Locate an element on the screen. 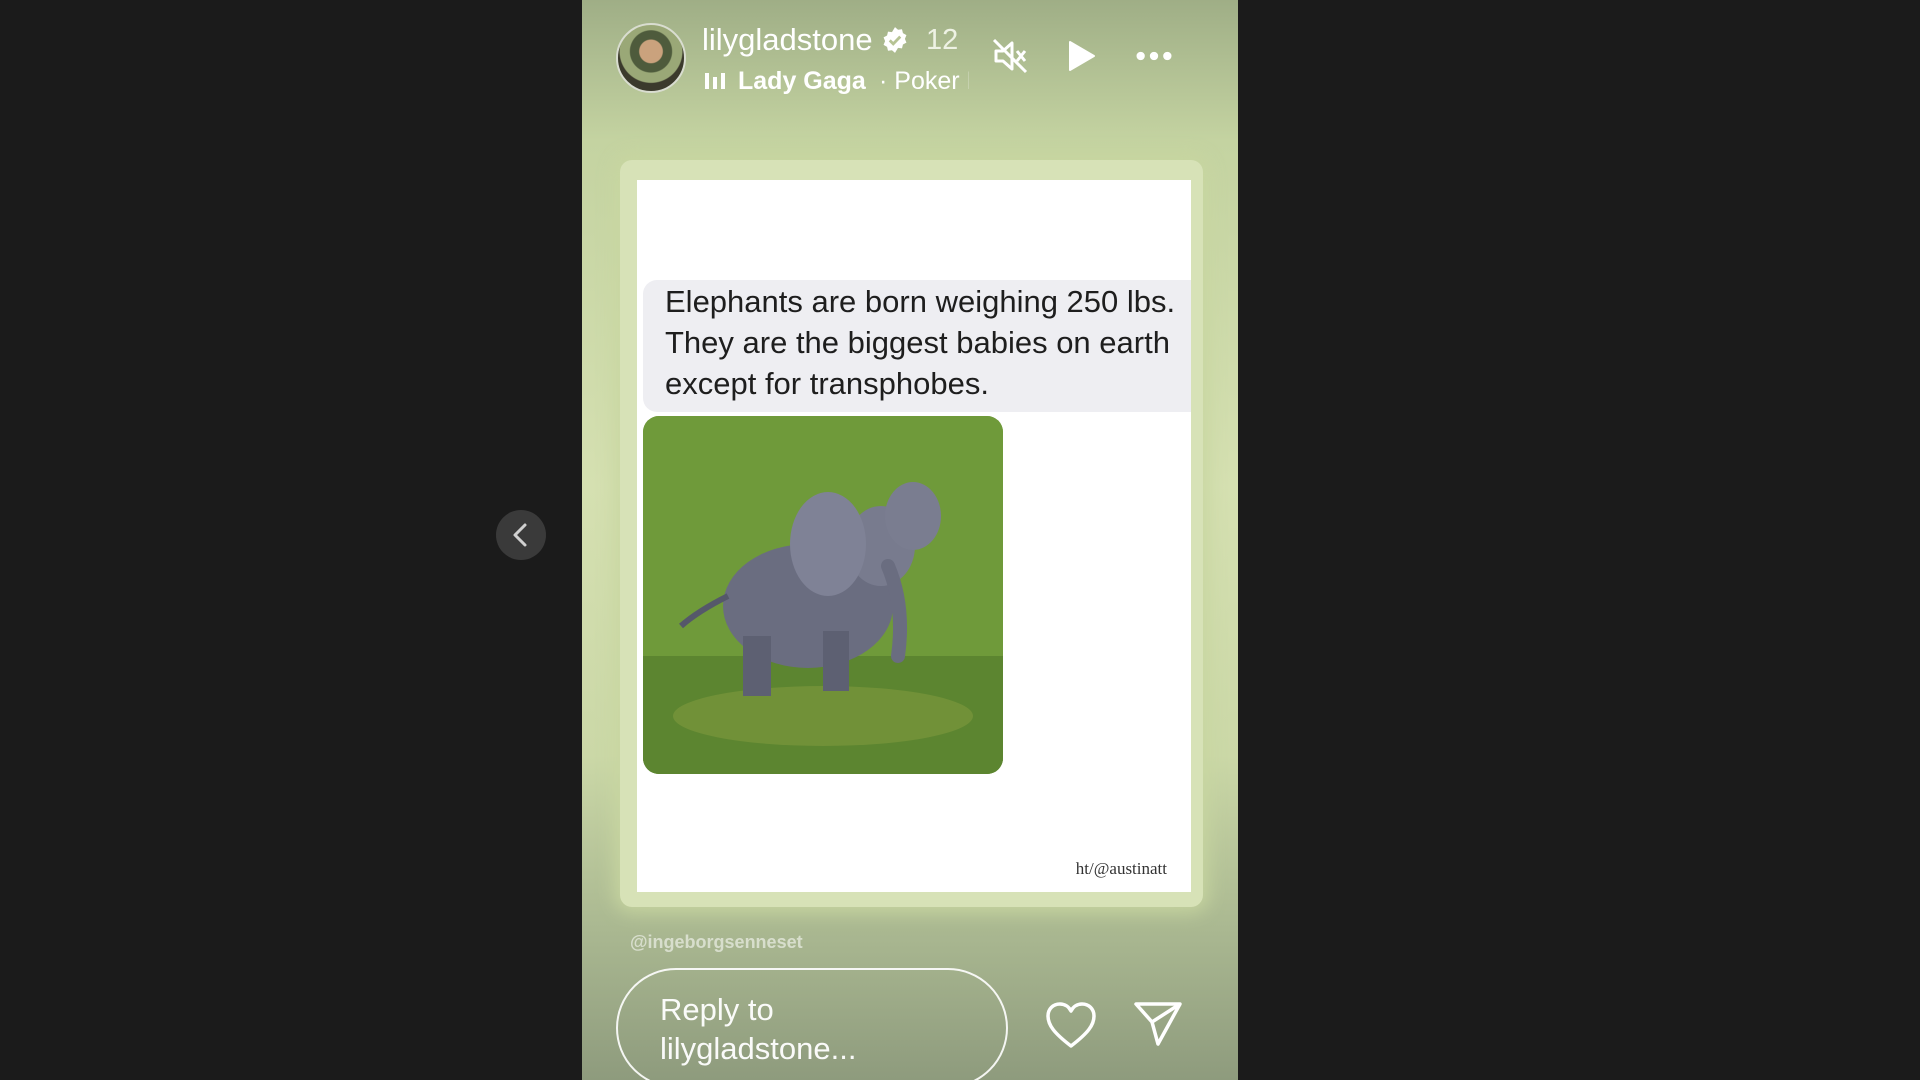 The width and height of the screenshot is (1920, 1080). verified-badge-icon is located at coordinates (895, 40).